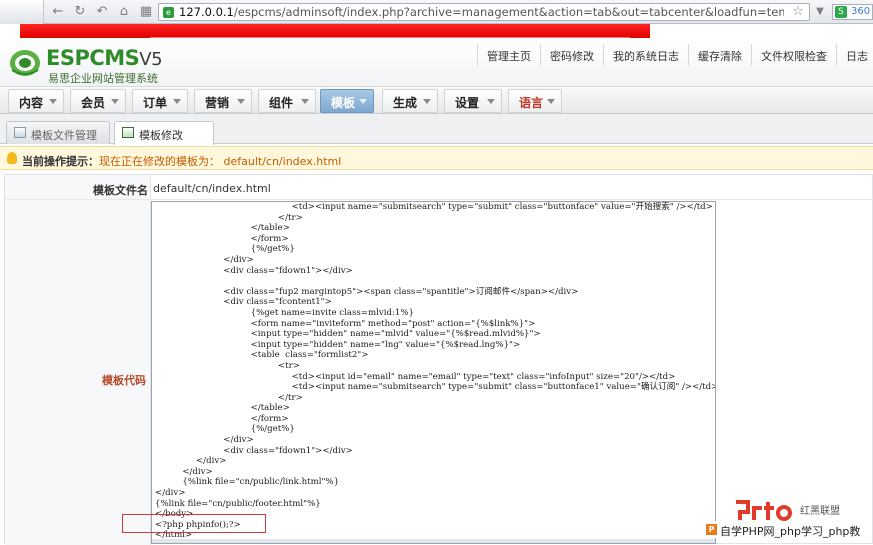 The image size is (873, 545). What do you see at coordinates (854, 55) in the screenshot?
I see `top-link-log: 日志` at bounding box center [854, 55].